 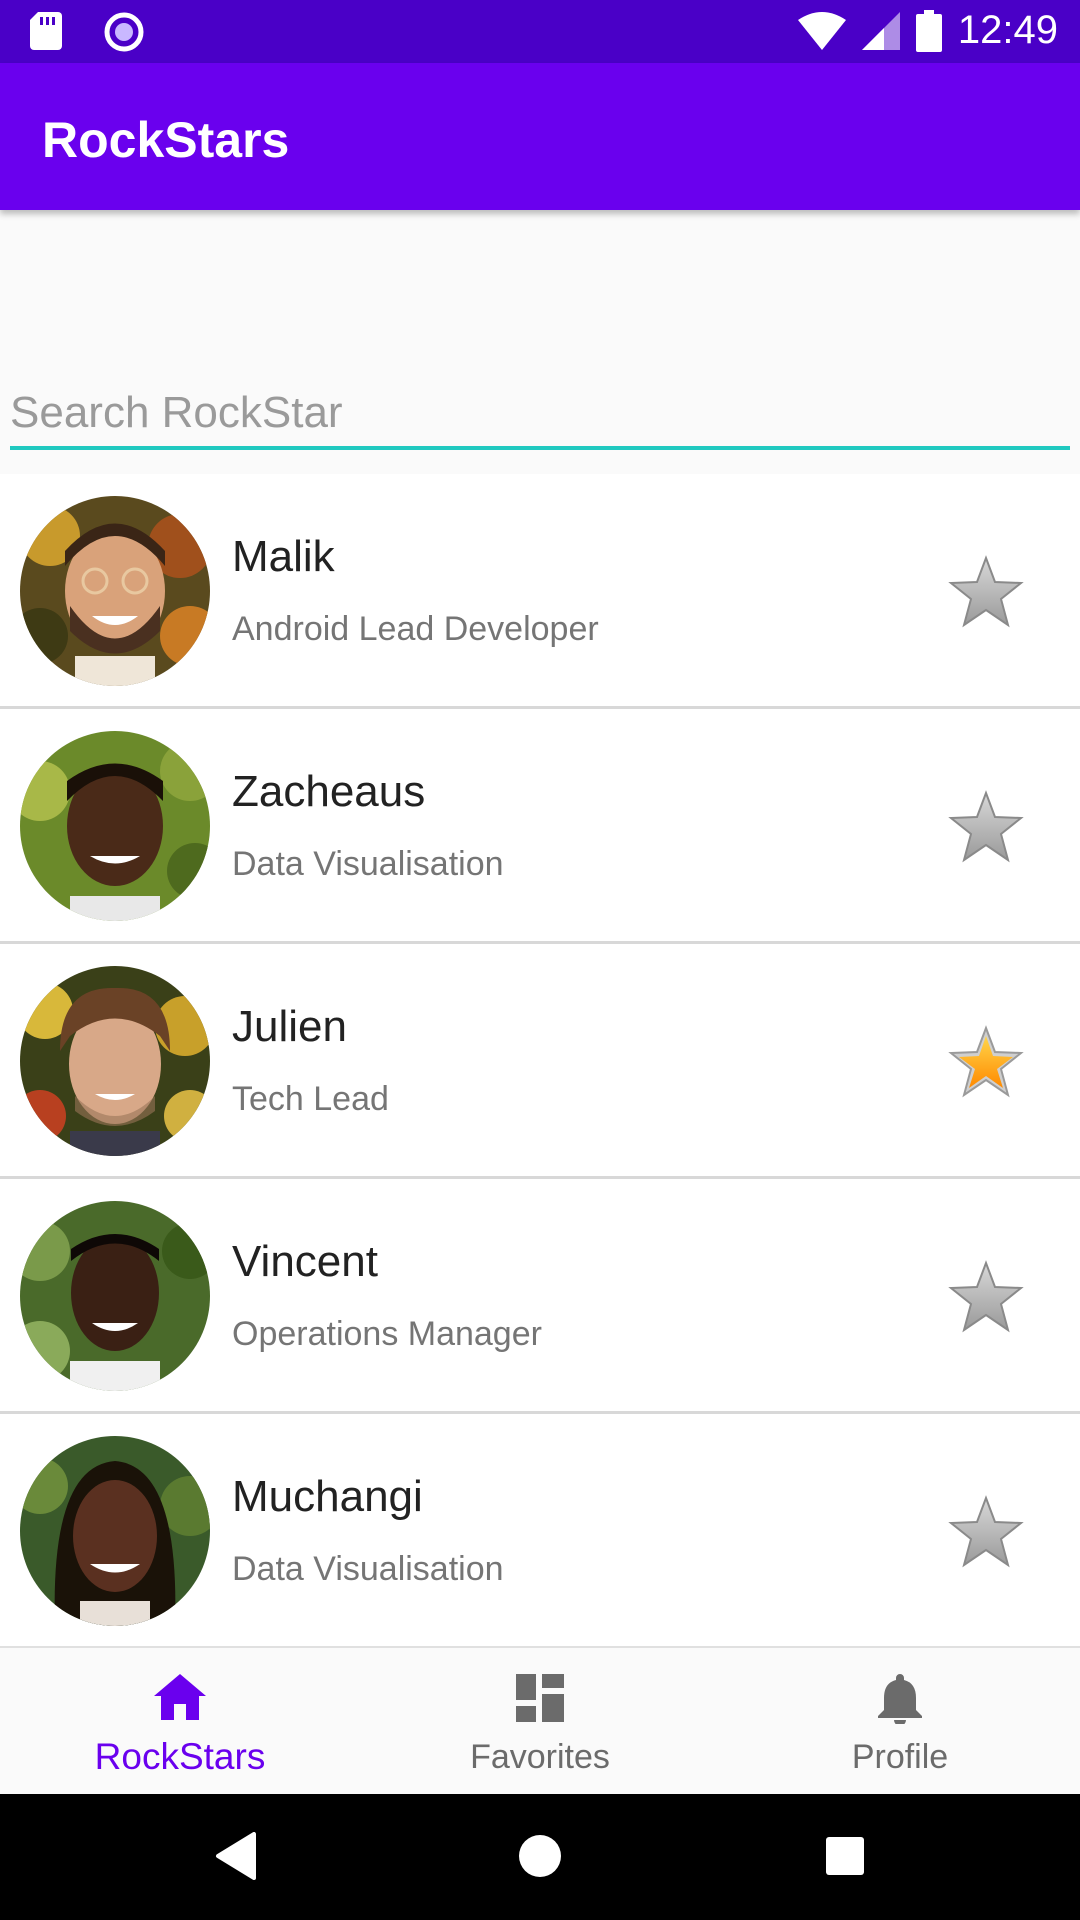 I want to click on rockstar-role: Tech Lead, so click(x=310, y=1099).